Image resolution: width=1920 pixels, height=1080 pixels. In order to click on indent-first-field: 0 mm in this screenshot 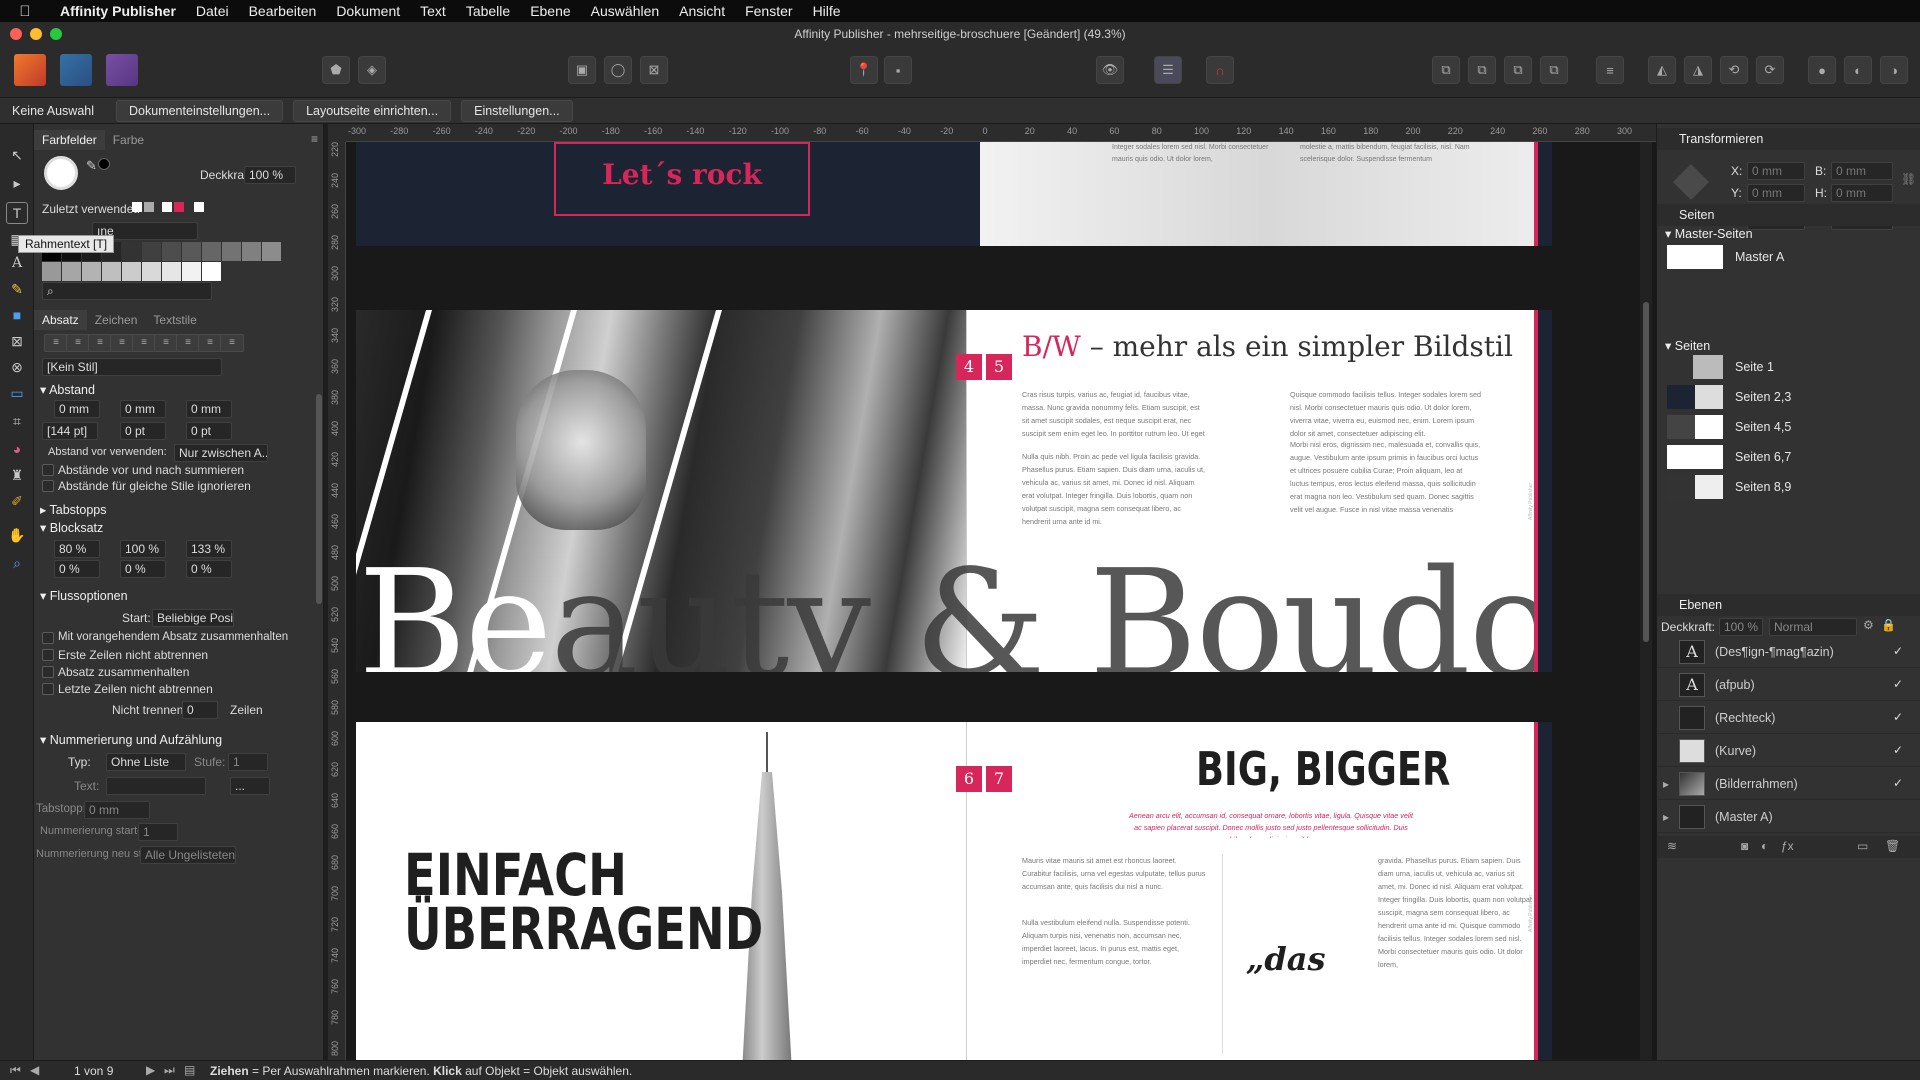, I will do `click(143, 409)`.